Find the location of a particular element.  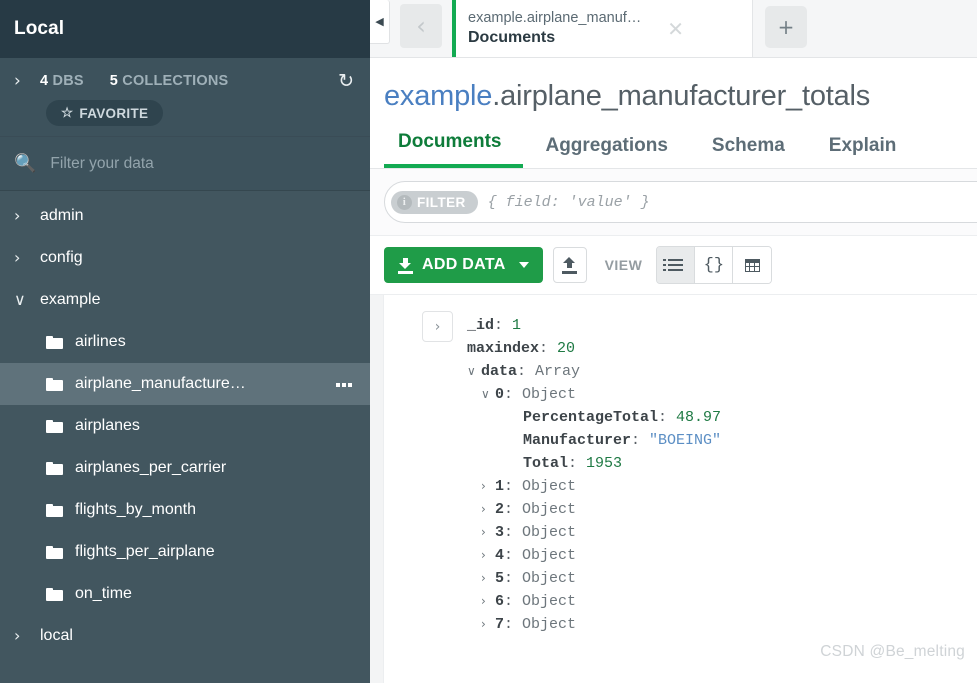

refresh-icon: ↻ is located at coordinates (346, 81).